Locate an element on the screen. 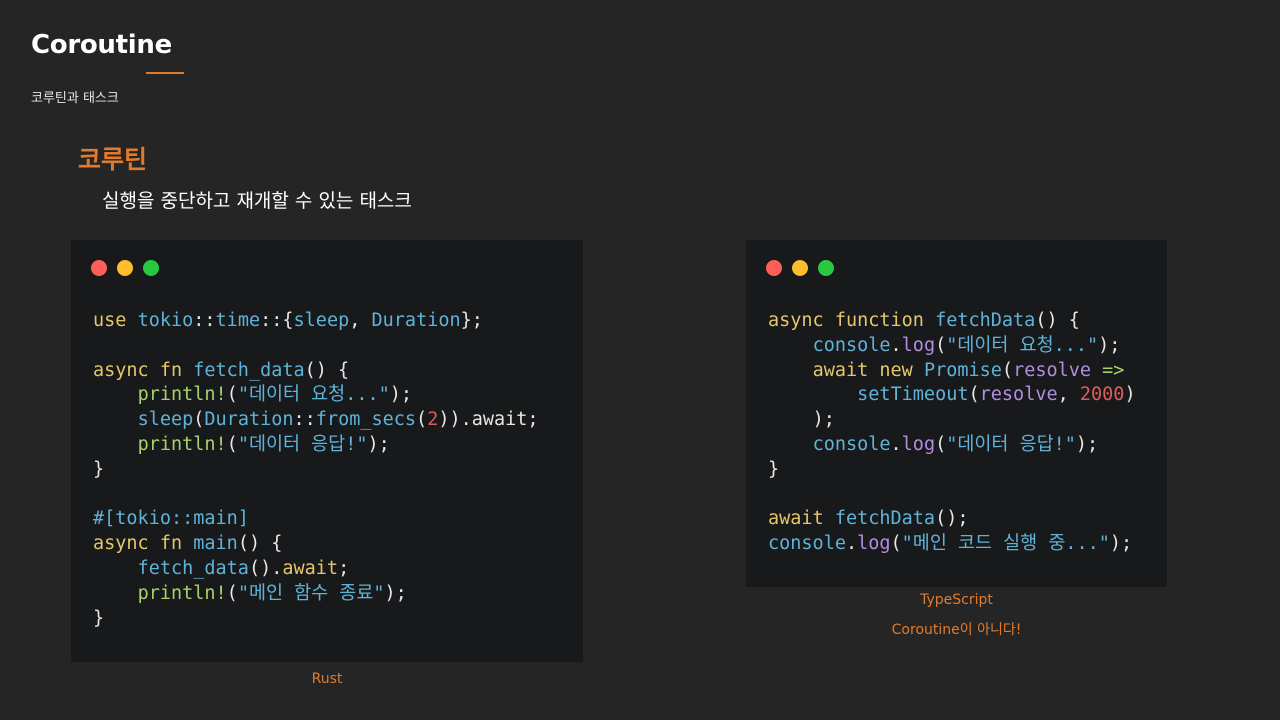 The height and width of the screenshot is (720, 1280). code-token: (). is located at coordinates (265, 568).